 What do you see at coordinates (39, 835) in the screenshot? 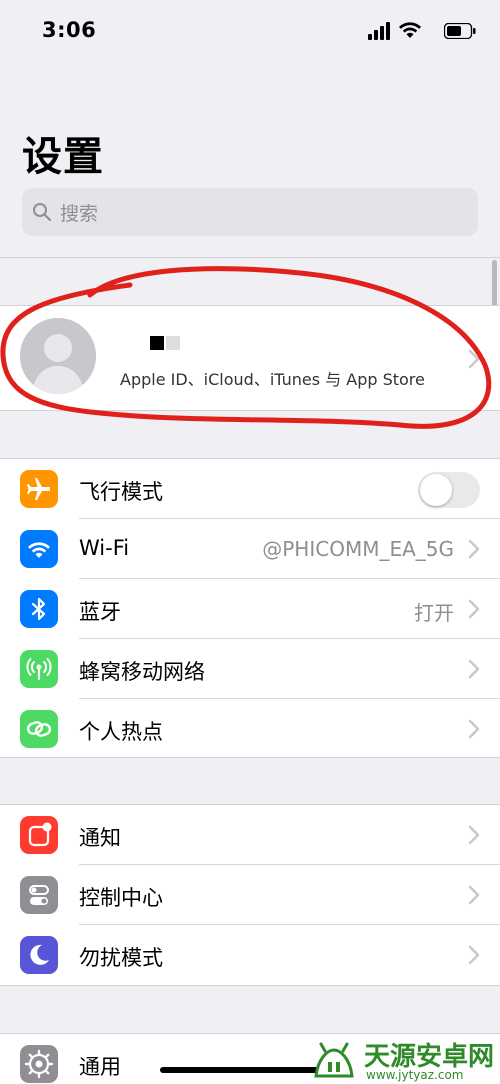
I see `notifications-icon` at bounding box center [39, 835].